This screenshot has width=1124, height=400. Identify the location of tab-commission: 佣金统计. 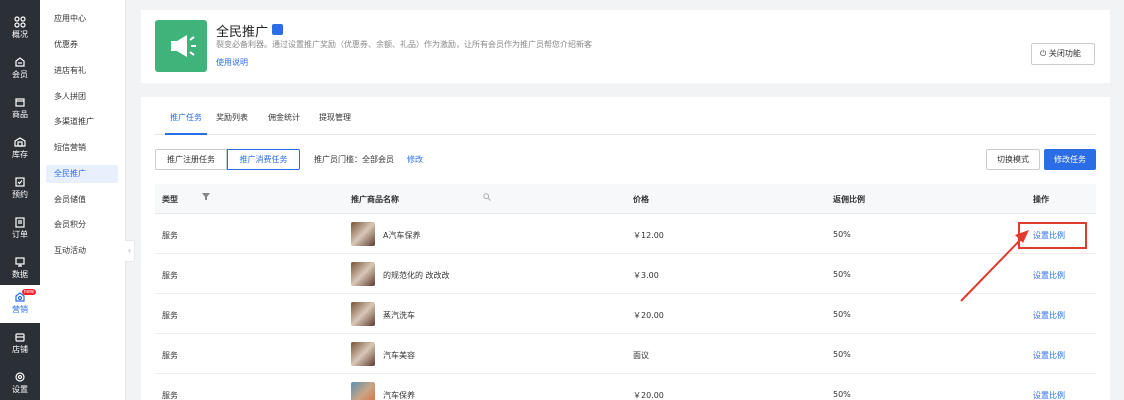
(284, 123).